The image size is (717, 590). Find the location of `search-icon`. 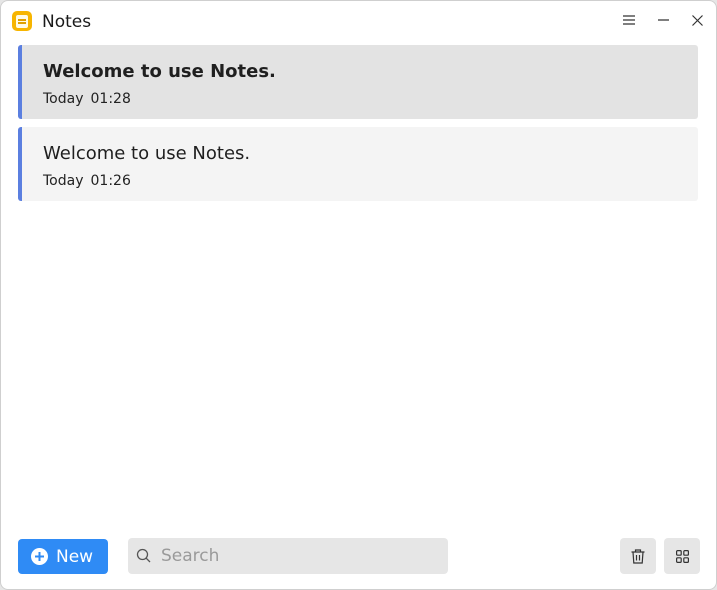

search-icon is located at coordinates (143, 555).